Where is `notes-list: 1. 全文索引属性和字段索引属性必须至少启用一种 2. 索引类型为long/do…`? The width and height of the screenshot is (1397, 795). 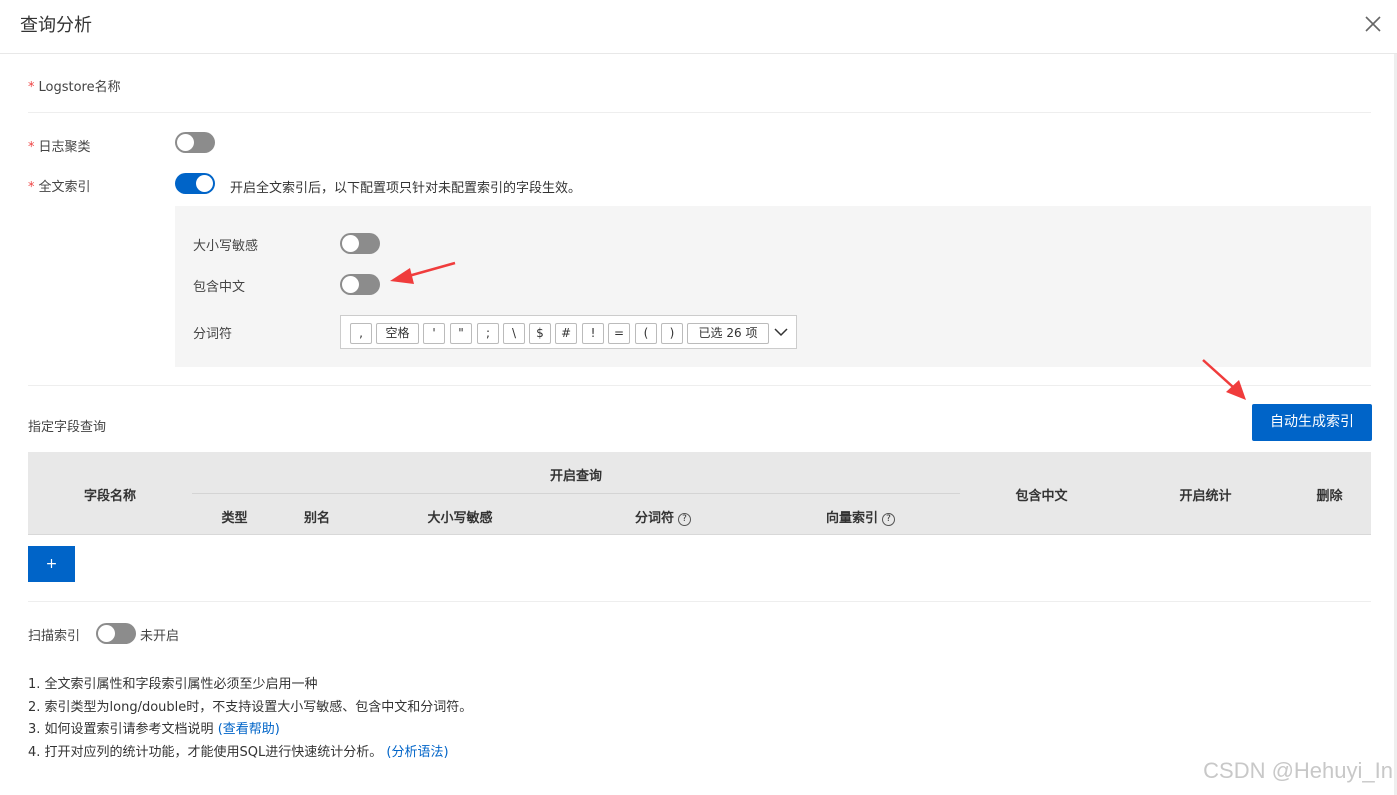
notes-list: 1. 全文索引属性和字段索引属性必须至少启用一种 2. 索引类型为long/do… is located at coordinates (250, 719).